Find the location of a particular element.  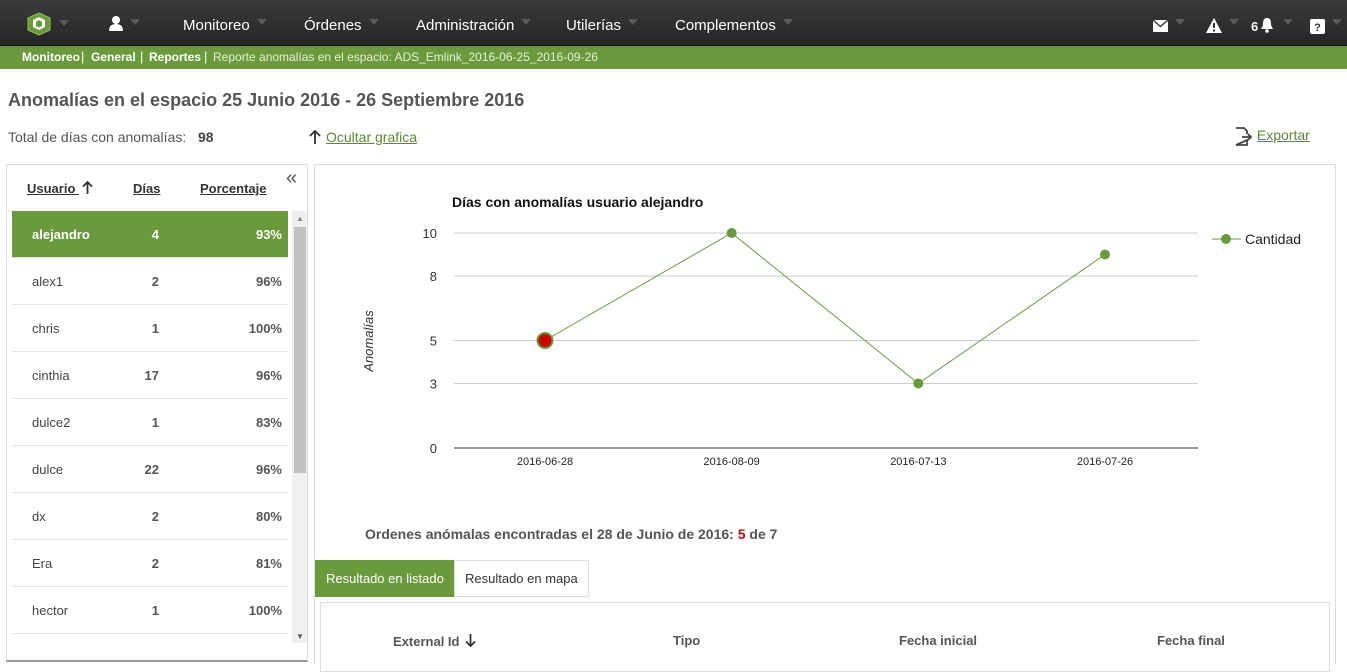

tab-list-results: Resultado en listado is located at coordinates (385, 578).